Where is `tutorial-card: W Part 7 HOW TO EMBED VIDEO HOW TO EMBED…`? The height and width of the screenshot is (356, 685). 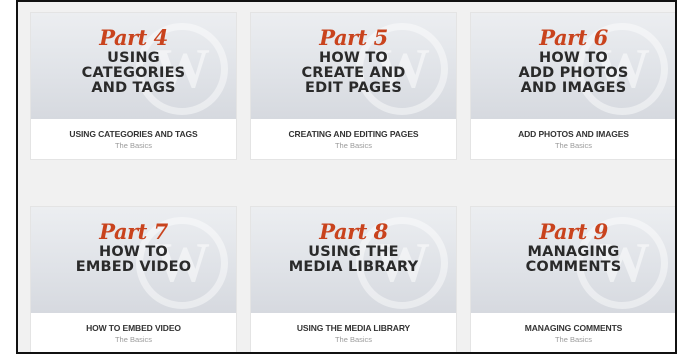
tutorial-card: W Part 7 HOW TO EMBED VIDEO HOW TO EMBED… is located at coordinates (133, 279).